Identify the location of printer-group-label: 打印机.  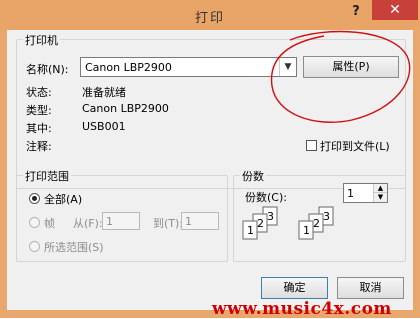
(41, 40).